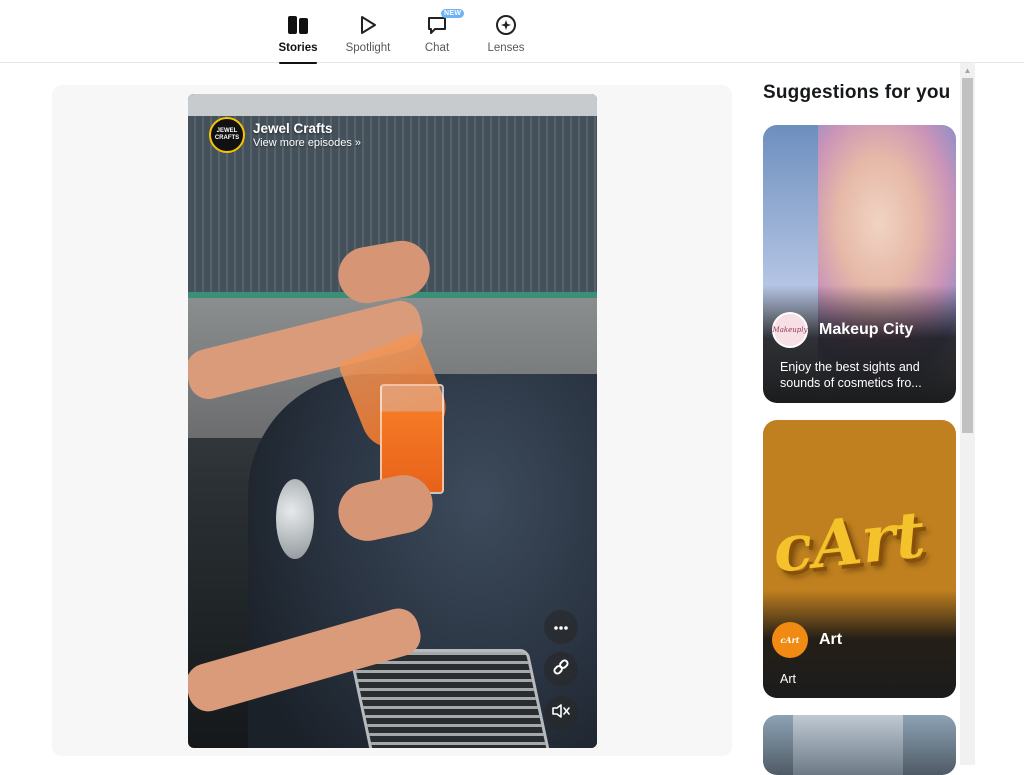 This screenshot has width=1024, height=775. I want to click on publisher-name: Makeup City, so click(866, 329).